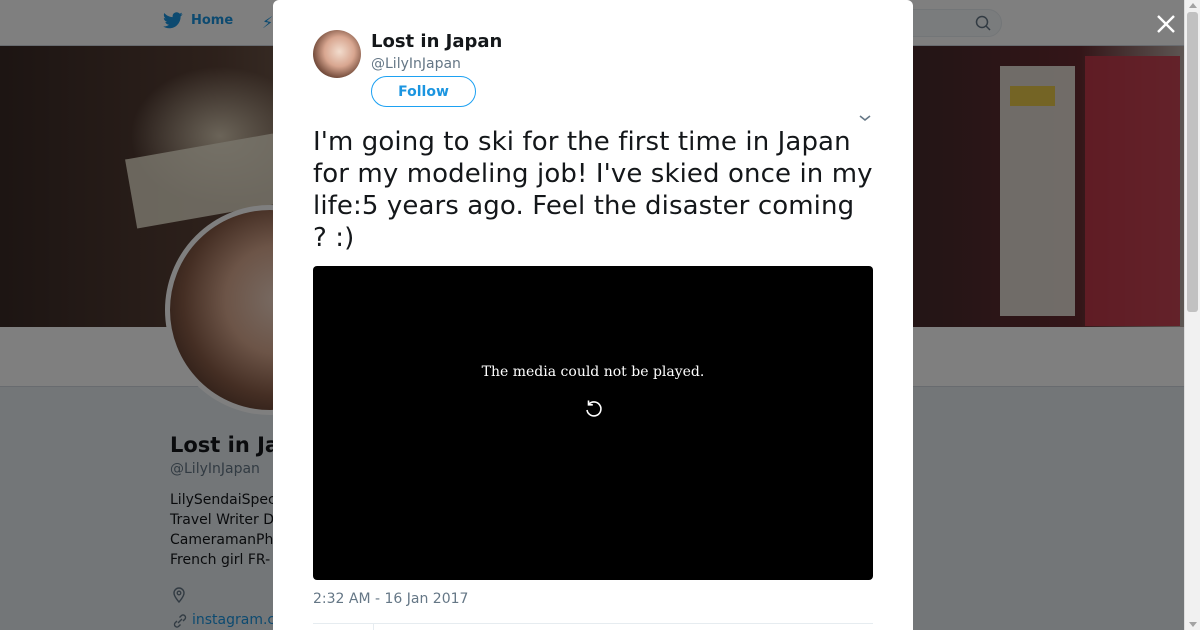 This screenshot has width=1200, height=630. What do you see at coordinates (416, 64) in the screenshot?
I see `tweet-author-handle: @LilyInJapan` at bounding box center [416, 64].